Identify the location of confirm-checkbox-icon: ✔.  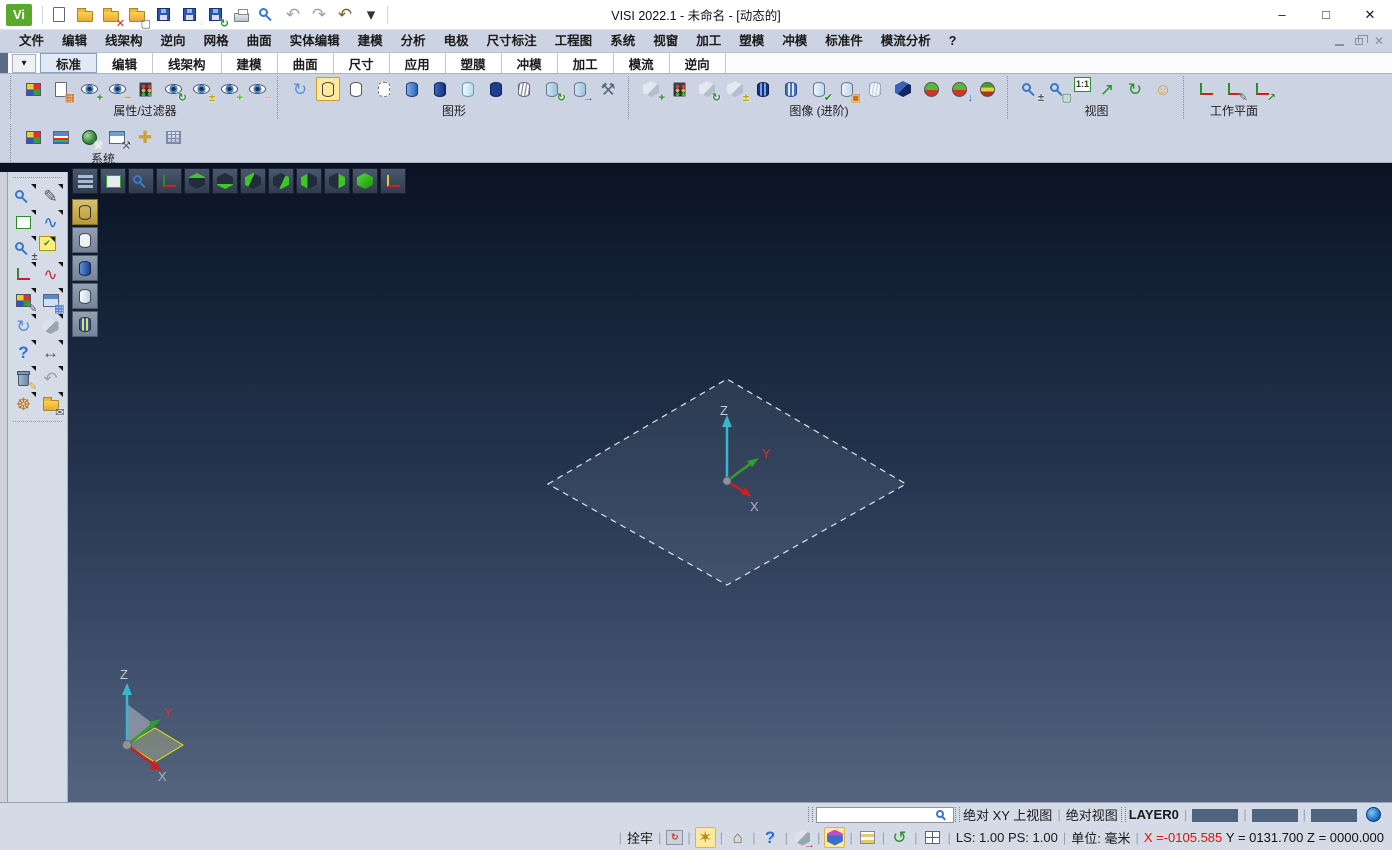
(47, 243).